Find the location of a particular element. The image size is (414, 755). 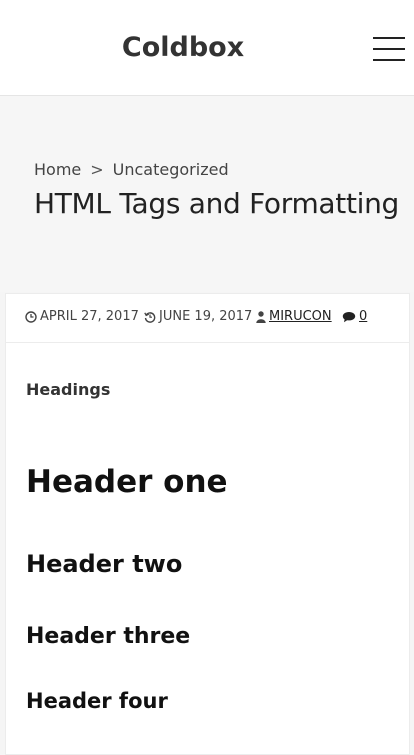

updated-date: JUNE 19, 2017 is located at coordinates (198, 316).